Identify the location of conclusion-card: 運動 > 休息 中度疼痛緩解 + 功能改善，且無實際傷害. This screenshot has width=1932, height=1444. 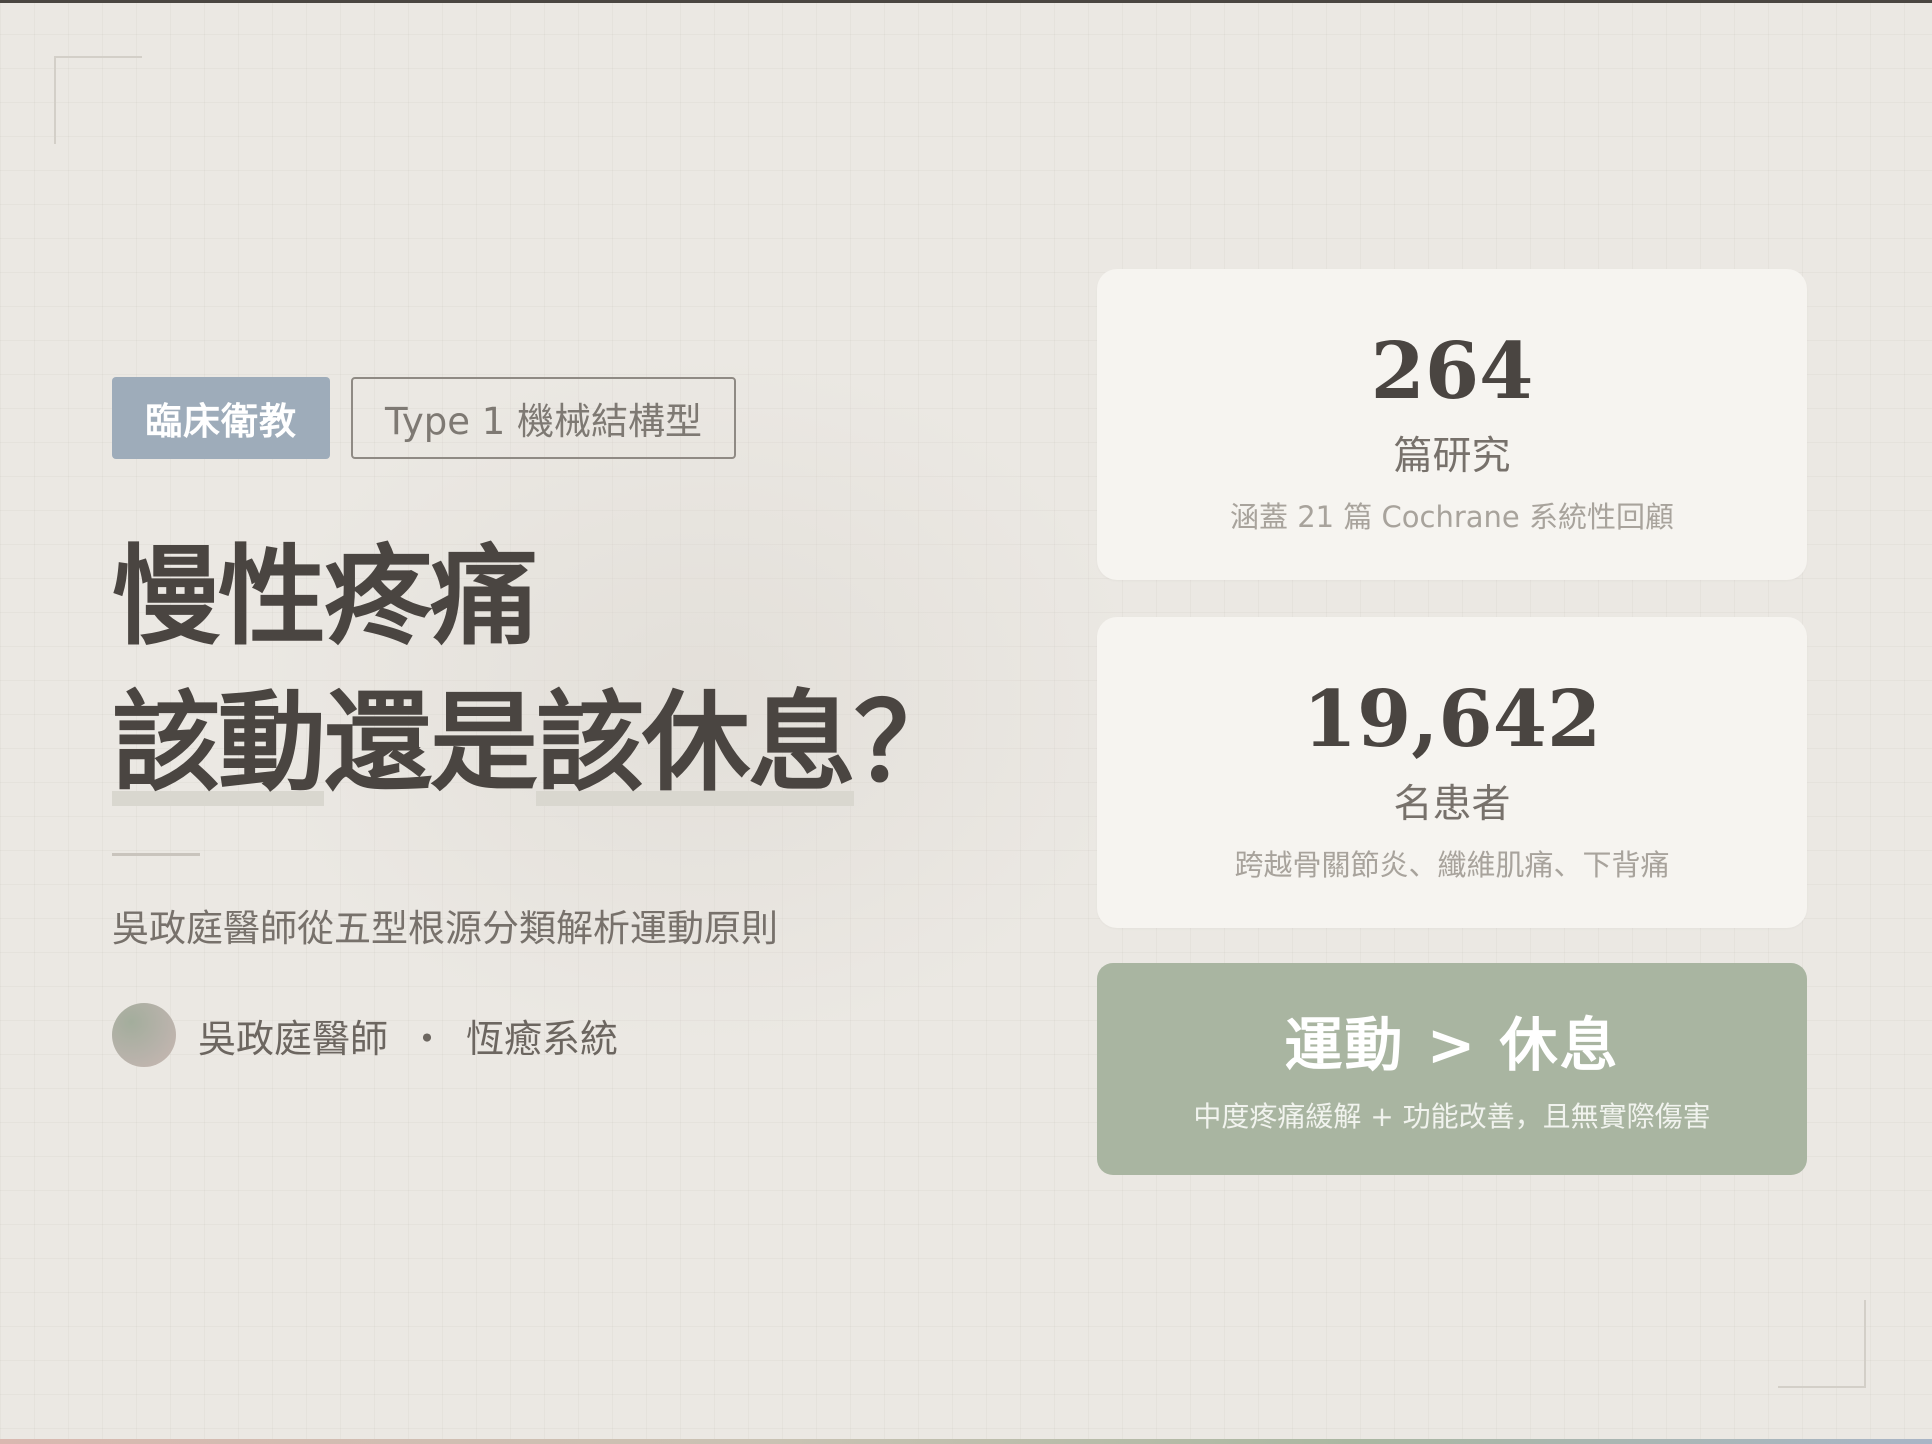
(1452, 1069).